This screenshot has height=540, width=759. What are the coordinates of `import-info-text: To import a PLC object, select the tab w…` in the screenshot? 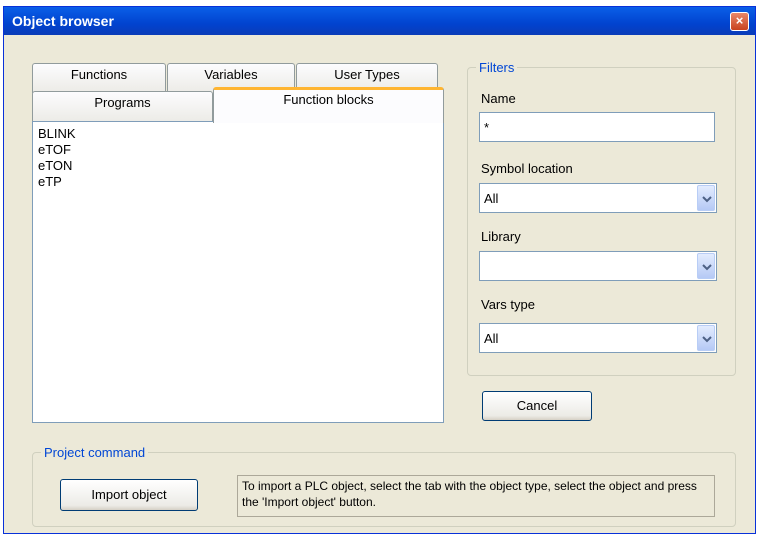 It's located at (476, 496).